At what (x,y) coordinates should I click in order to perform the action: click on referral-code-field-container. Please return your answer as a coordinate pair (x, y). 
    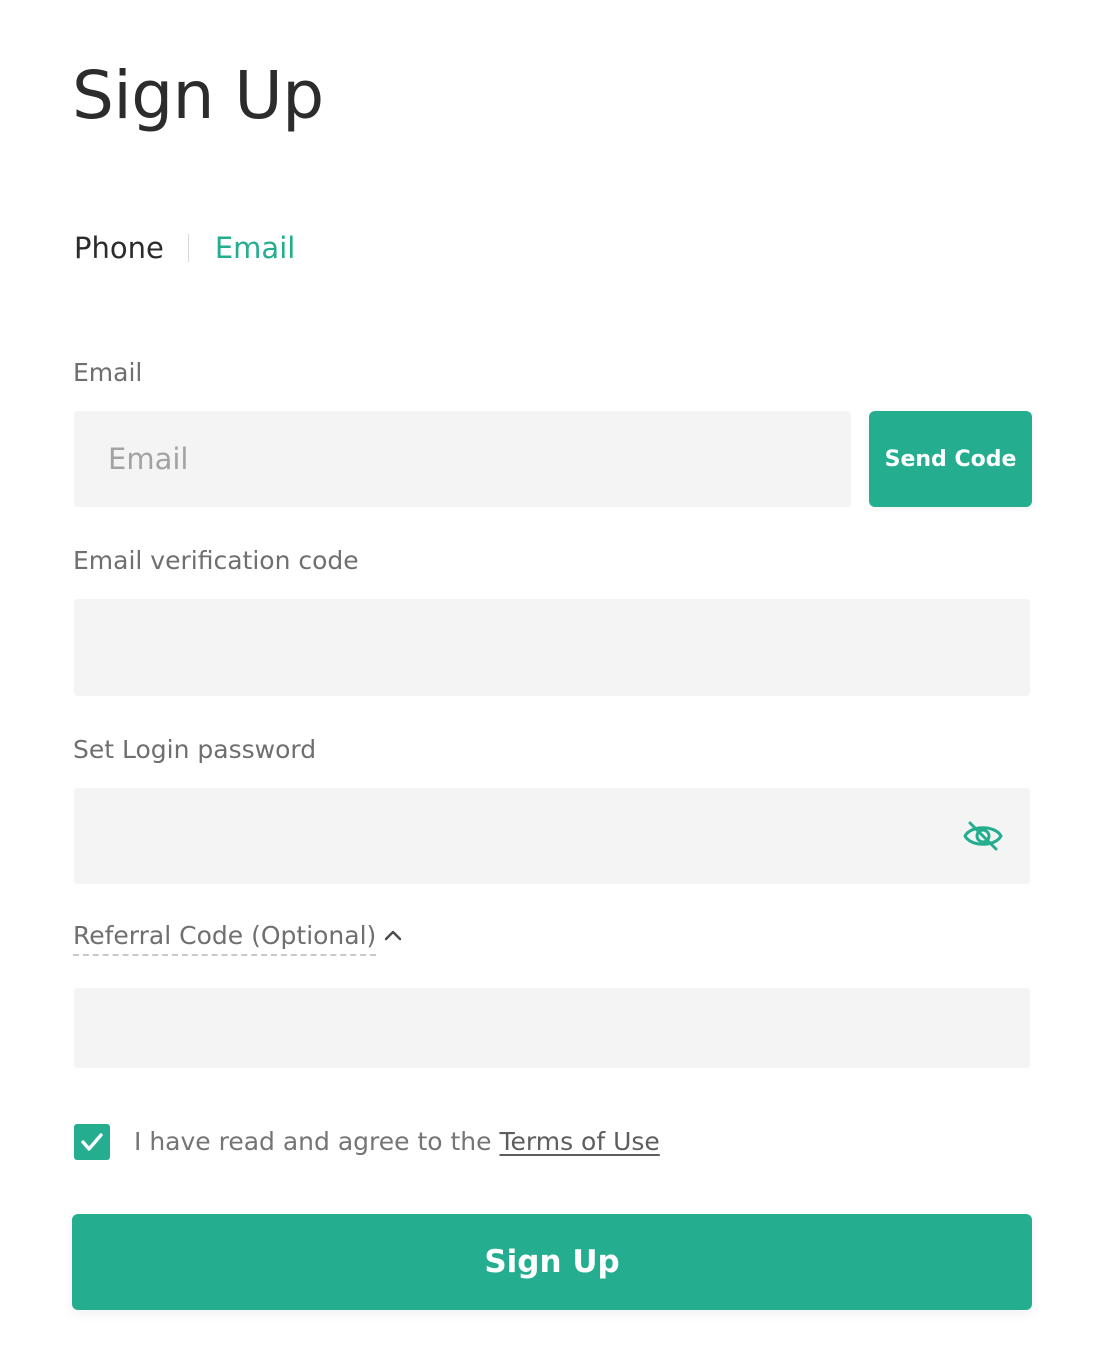
    Looking at the image, I should click on (552, 1028).